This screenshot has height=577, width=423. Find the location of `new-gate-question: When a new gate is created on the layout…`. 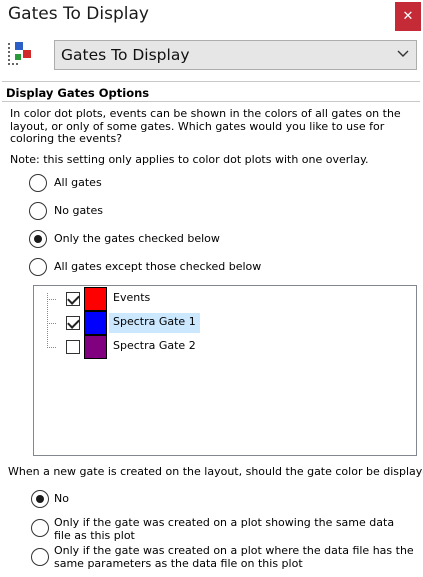

new-gate-question: When a new gate is created on the layout… is located at coordinates (215, 471).